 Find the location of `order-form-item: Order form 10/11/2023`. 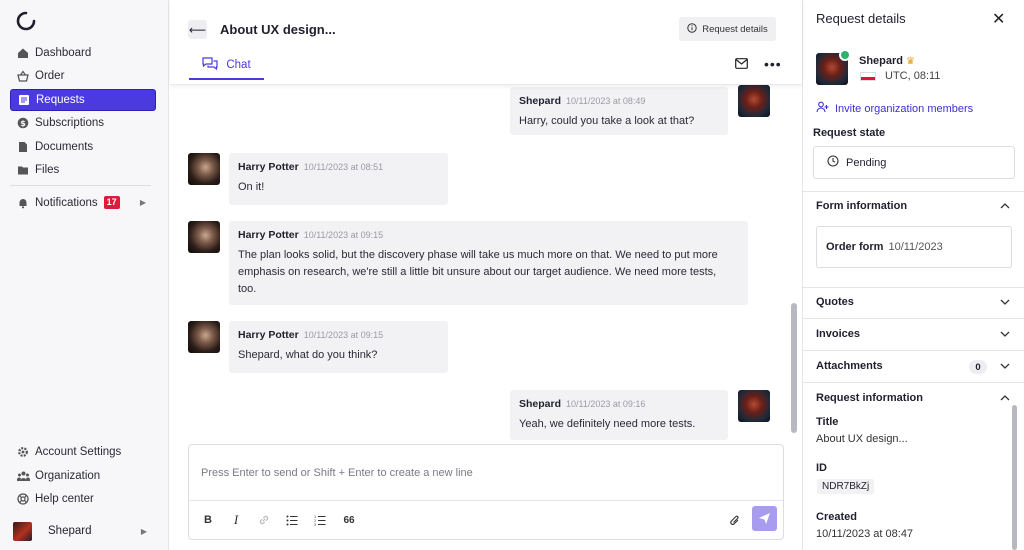

order-form-item: Order form 10/11/2023 is located at coordinates (914, 247).